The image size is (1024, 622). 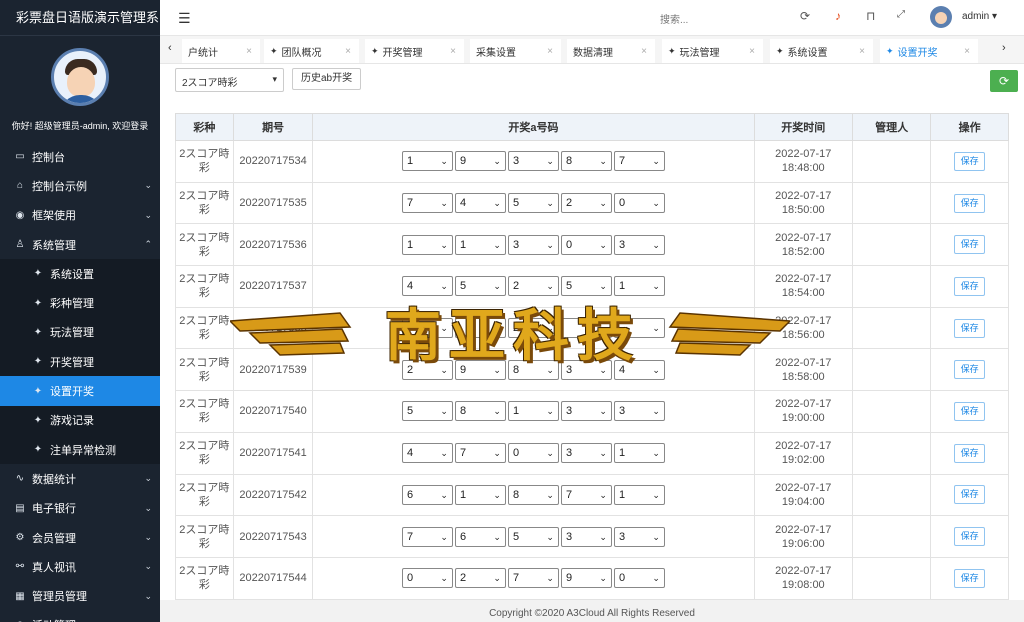 What do you see at coordinates (1004, 48) in the screenshot?
I see `tab-scroll-right-icon: ›` at bounding box center [1004, 48].